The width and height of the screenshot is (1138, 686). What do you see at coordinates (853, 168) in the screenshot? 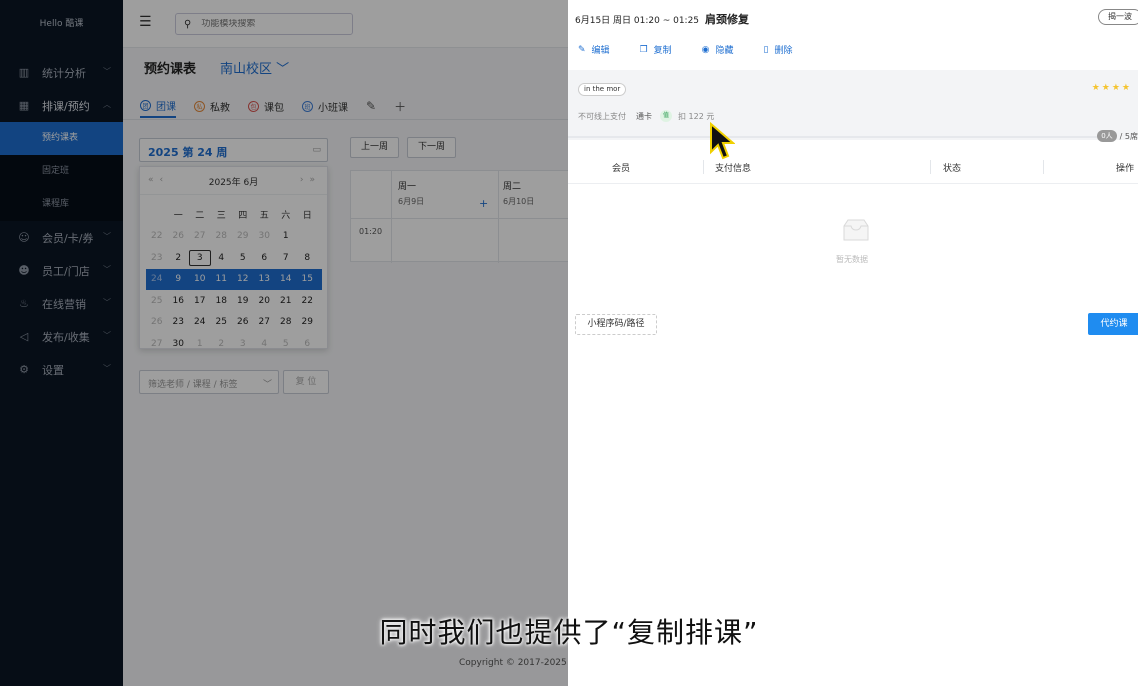
I see `members-table-header: 会员 支付信息 状态 操作` at bounding box center [853, 168].